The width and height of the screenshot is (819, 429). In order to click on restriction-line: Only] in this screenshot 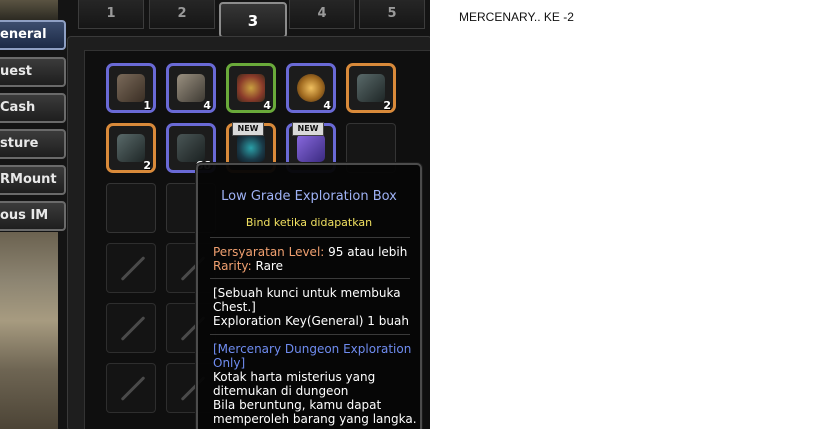, I will do `click(229, 363)`.